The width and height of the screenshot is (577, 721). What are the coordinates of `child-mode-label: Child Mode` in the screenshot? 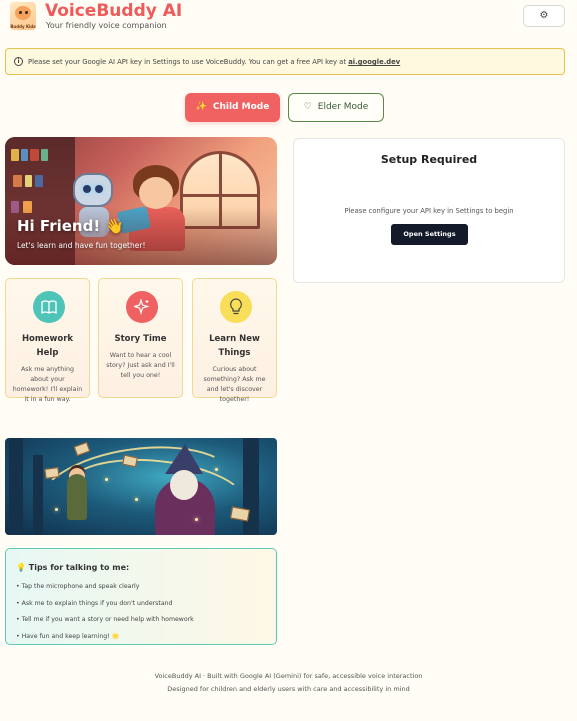 It's located at (241, 107).